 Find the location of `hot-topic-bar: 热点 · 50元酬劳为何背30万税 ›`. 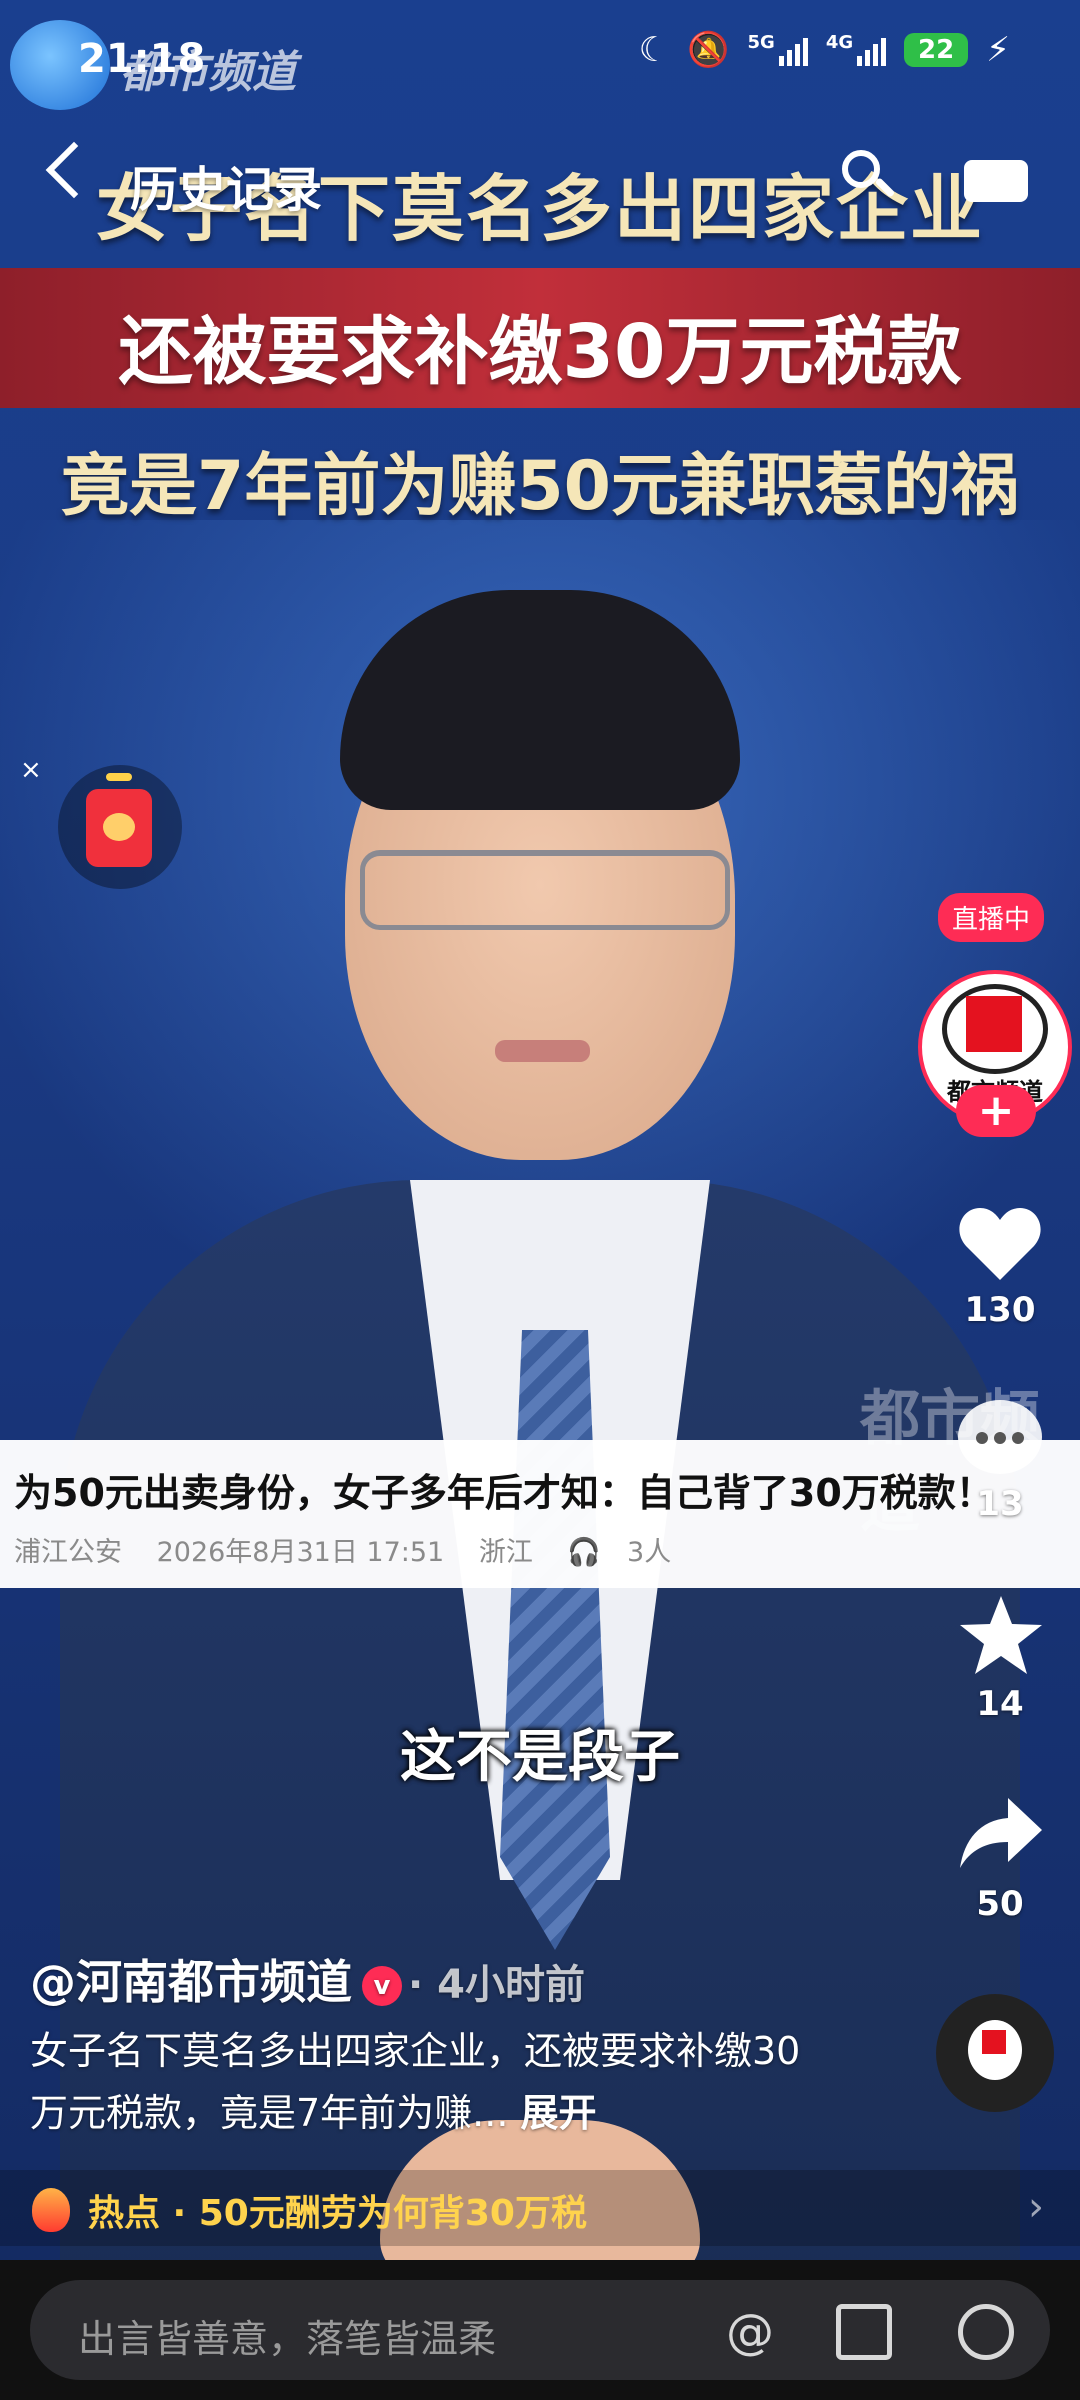

hot-topic-bar: 热点 · 50元酬劳为何背30万税 › is located at coordinates (540, 2208).